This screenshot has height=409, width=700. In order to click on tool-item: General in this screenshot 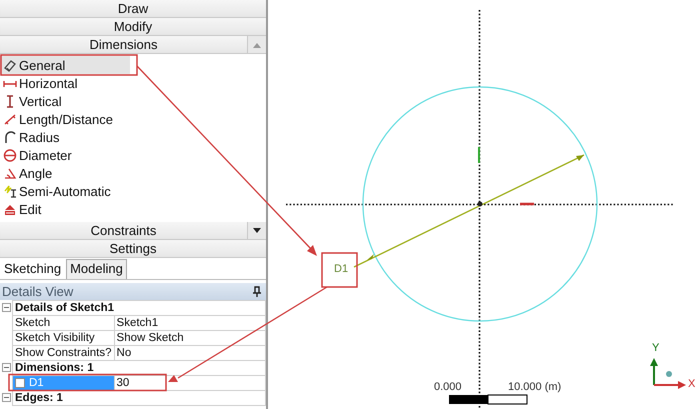, I will do `click(65, 65)`.